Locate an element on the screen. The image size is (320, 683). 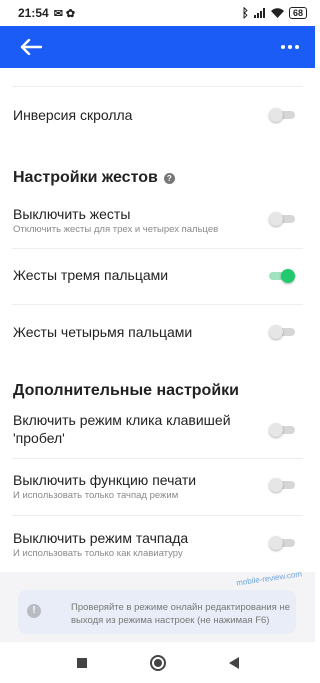
section-title: Дополнительные настройки is located at coordinates (126, 390).